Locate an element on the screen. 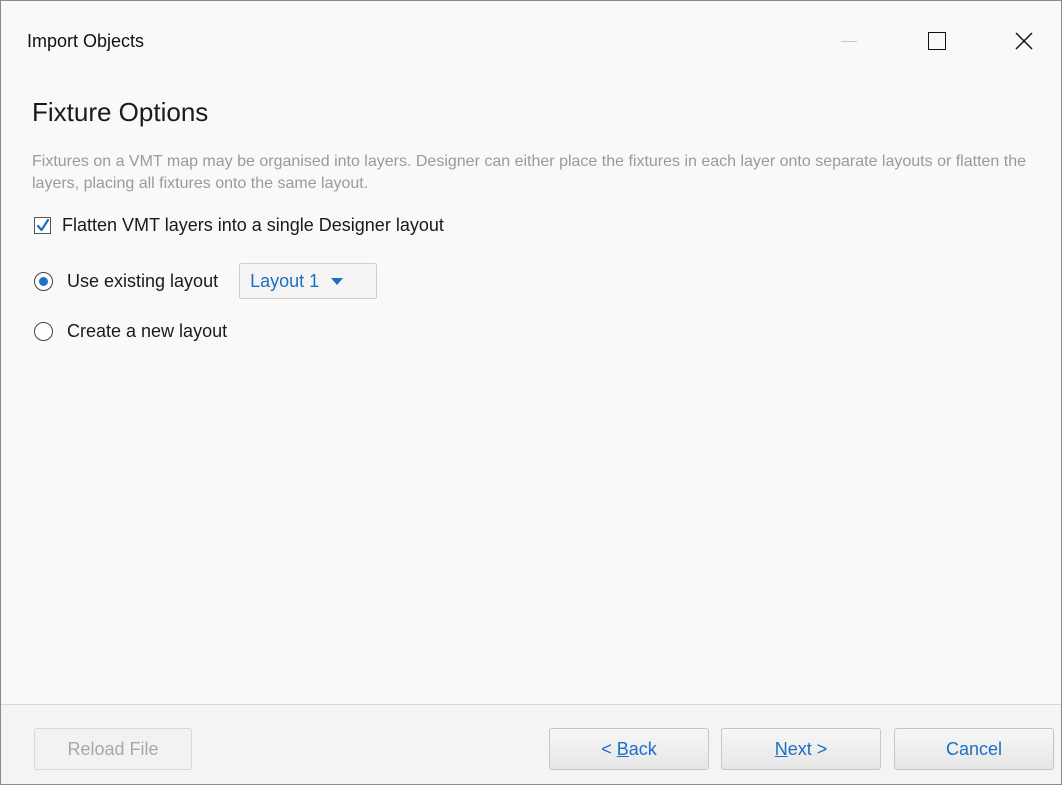  use-existing-layout-radio is located at coordinates (43, 281).